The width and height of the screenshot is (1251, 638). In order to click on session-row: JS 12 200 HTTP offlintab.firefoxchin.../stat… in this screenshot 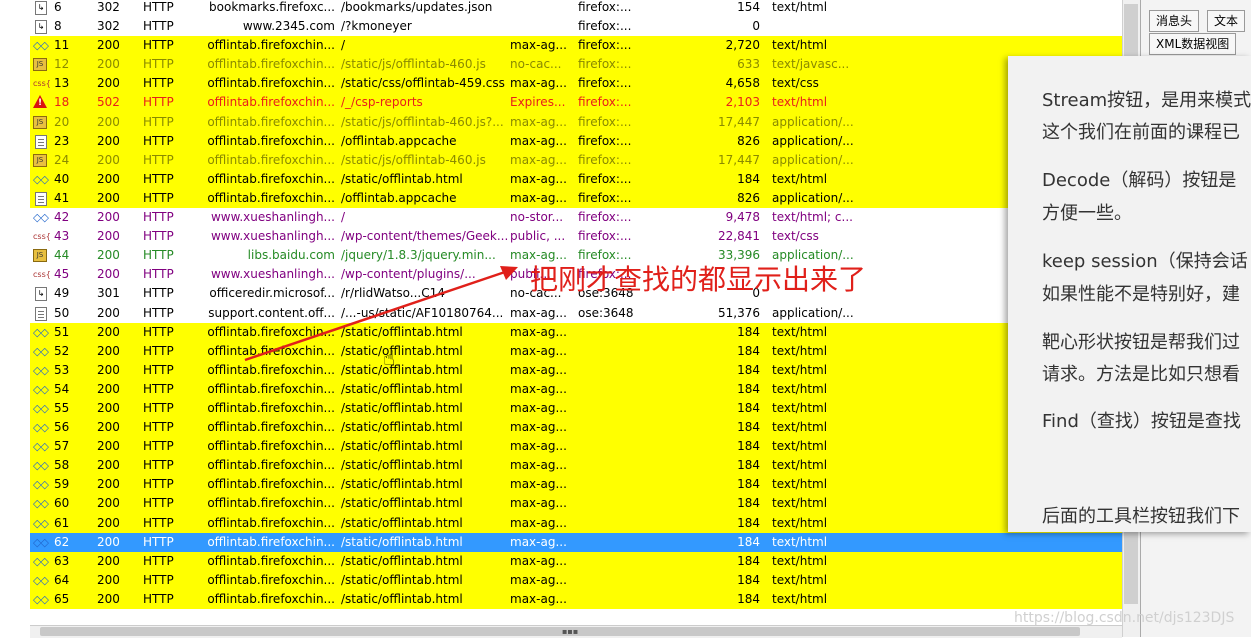, I will do `click(576, 65)`.